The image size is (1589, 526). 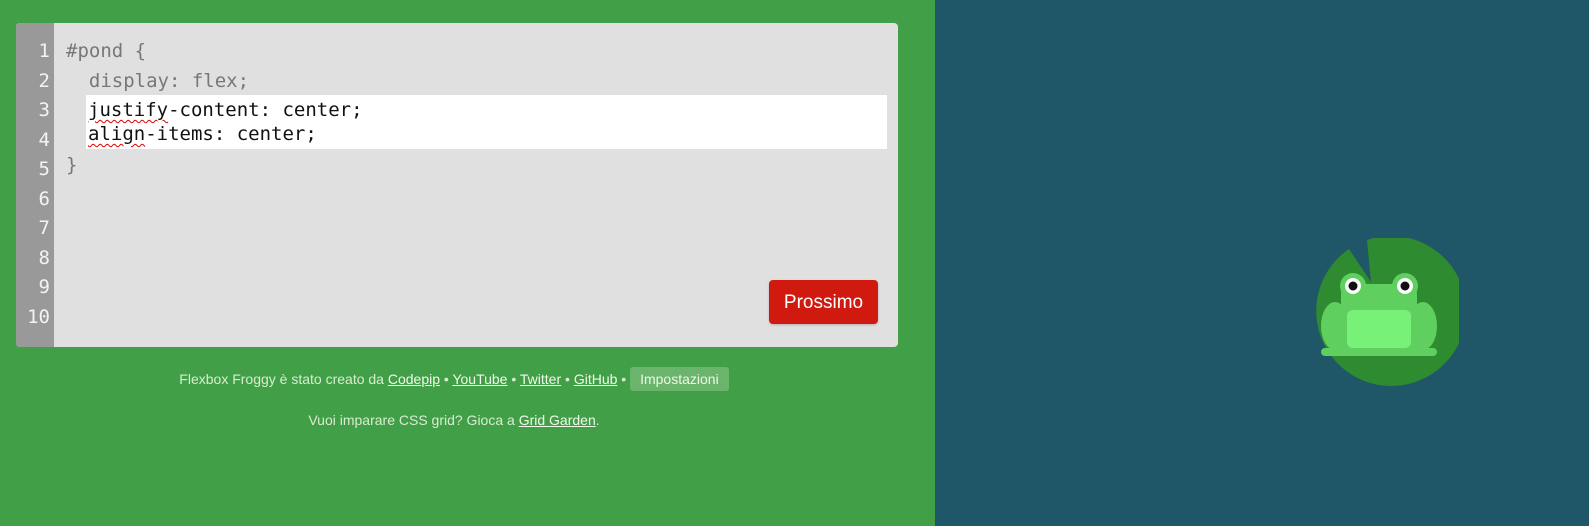 I want to click on line-number: 6, so click(x=44, y=199).